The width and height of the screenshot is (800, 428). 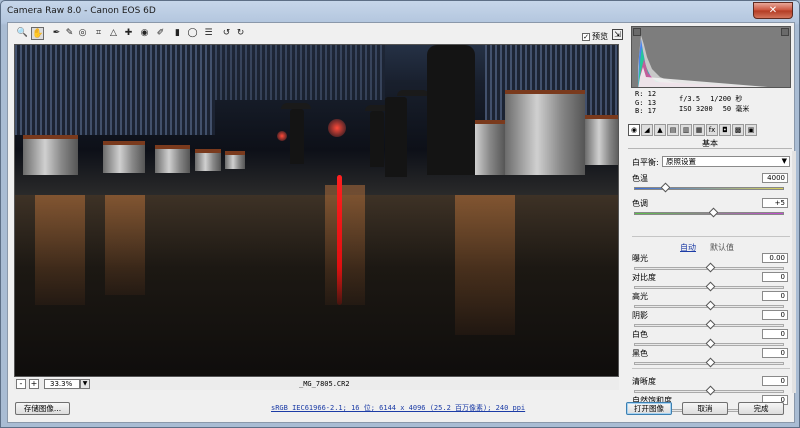 I want to click on blacks-label: 黑色, so click(x=640, y=353).